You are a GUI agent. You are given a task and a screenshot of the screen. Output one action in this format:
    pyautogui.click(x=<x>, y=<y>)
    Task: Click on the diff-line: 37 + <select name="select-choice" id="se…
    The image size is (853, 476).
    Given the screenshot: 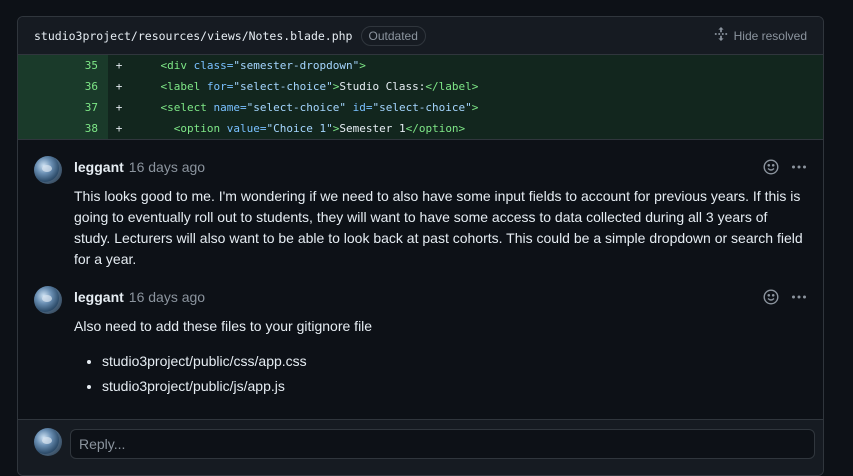 What is the action you would take?
    pyautogui.click(x=420, y=107)
    